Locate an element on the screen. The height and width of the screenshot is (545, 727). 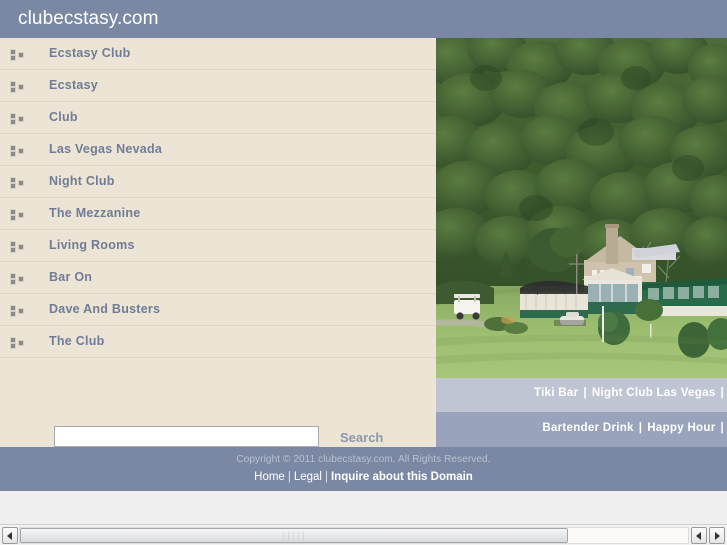
keyword-row: Club is located at coordinates (218, 118).